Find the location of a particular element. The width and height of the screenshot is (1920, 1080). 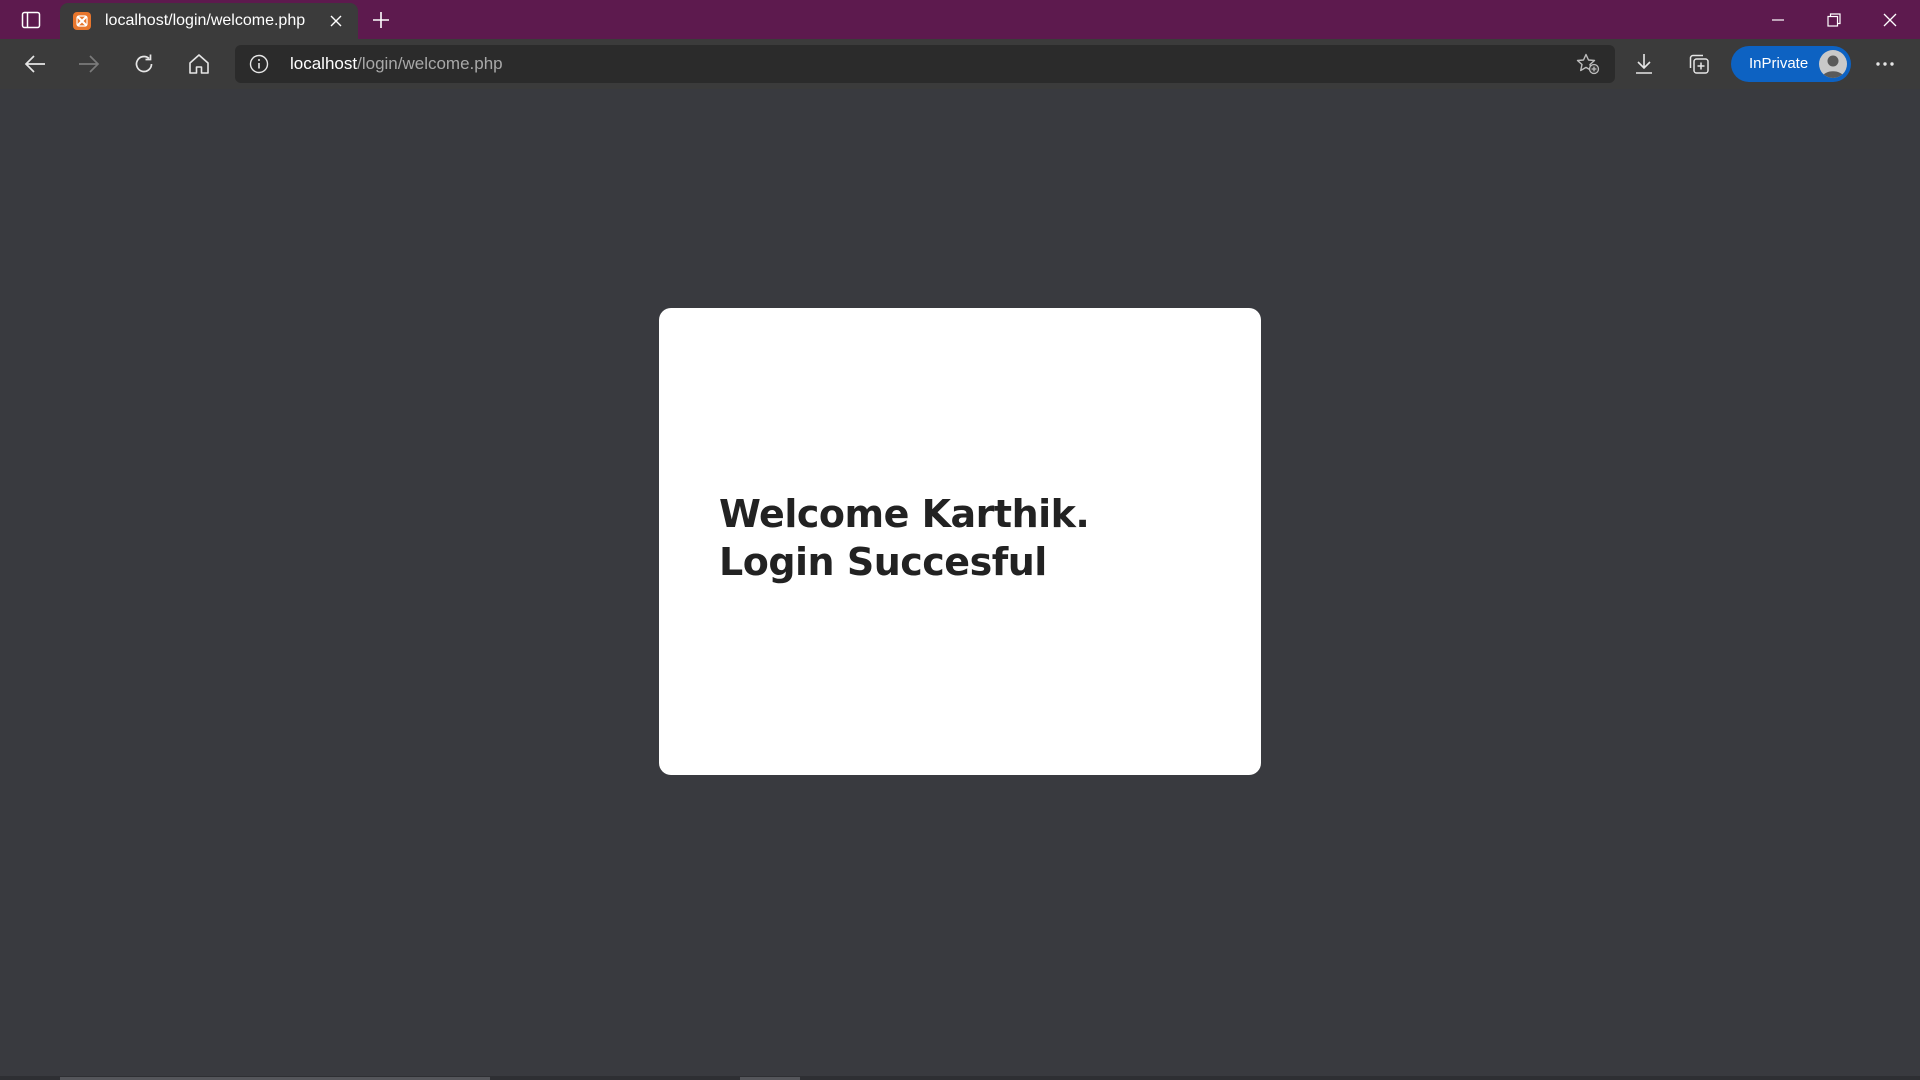

url-path: /login/welcome.php is located at coordinates (430, 63).